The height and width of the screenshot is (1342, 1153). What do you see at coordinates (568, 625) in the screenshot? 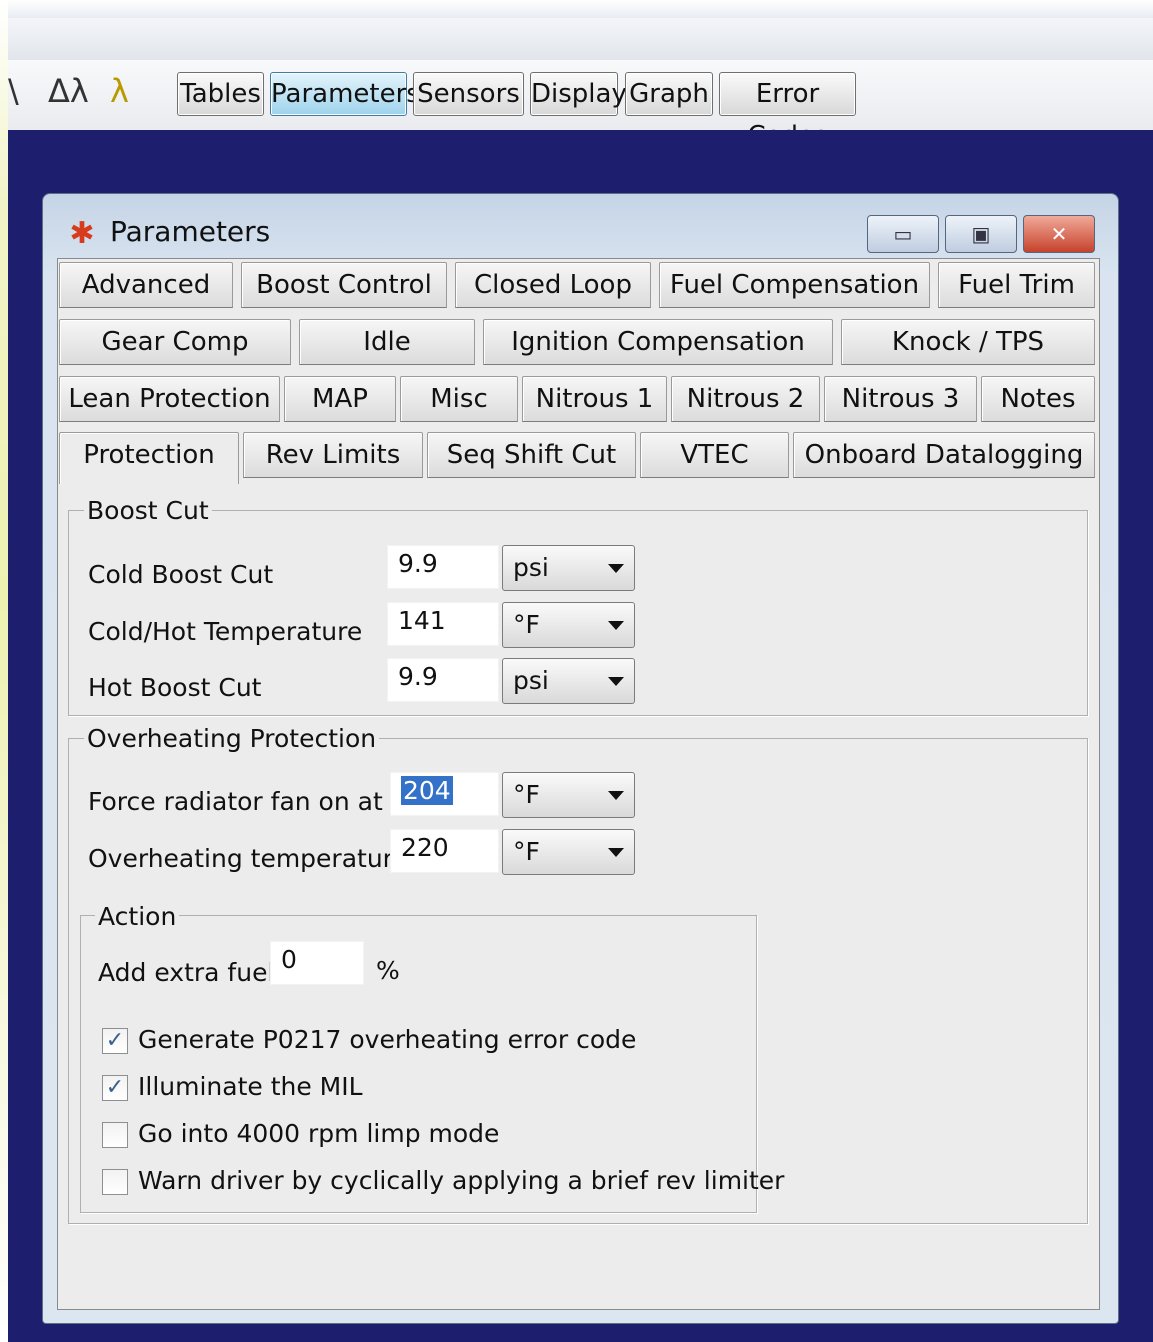
I see `cold-hot-temperature-unit-select: °F` at bounding box center [568, 625].